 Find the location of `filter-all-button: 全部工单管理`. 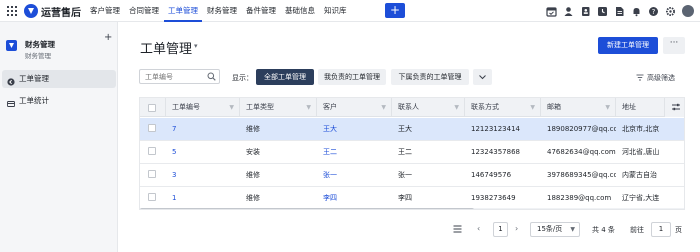

filter-all-button: 全部工单管理 is located at coordinates (285, 77).